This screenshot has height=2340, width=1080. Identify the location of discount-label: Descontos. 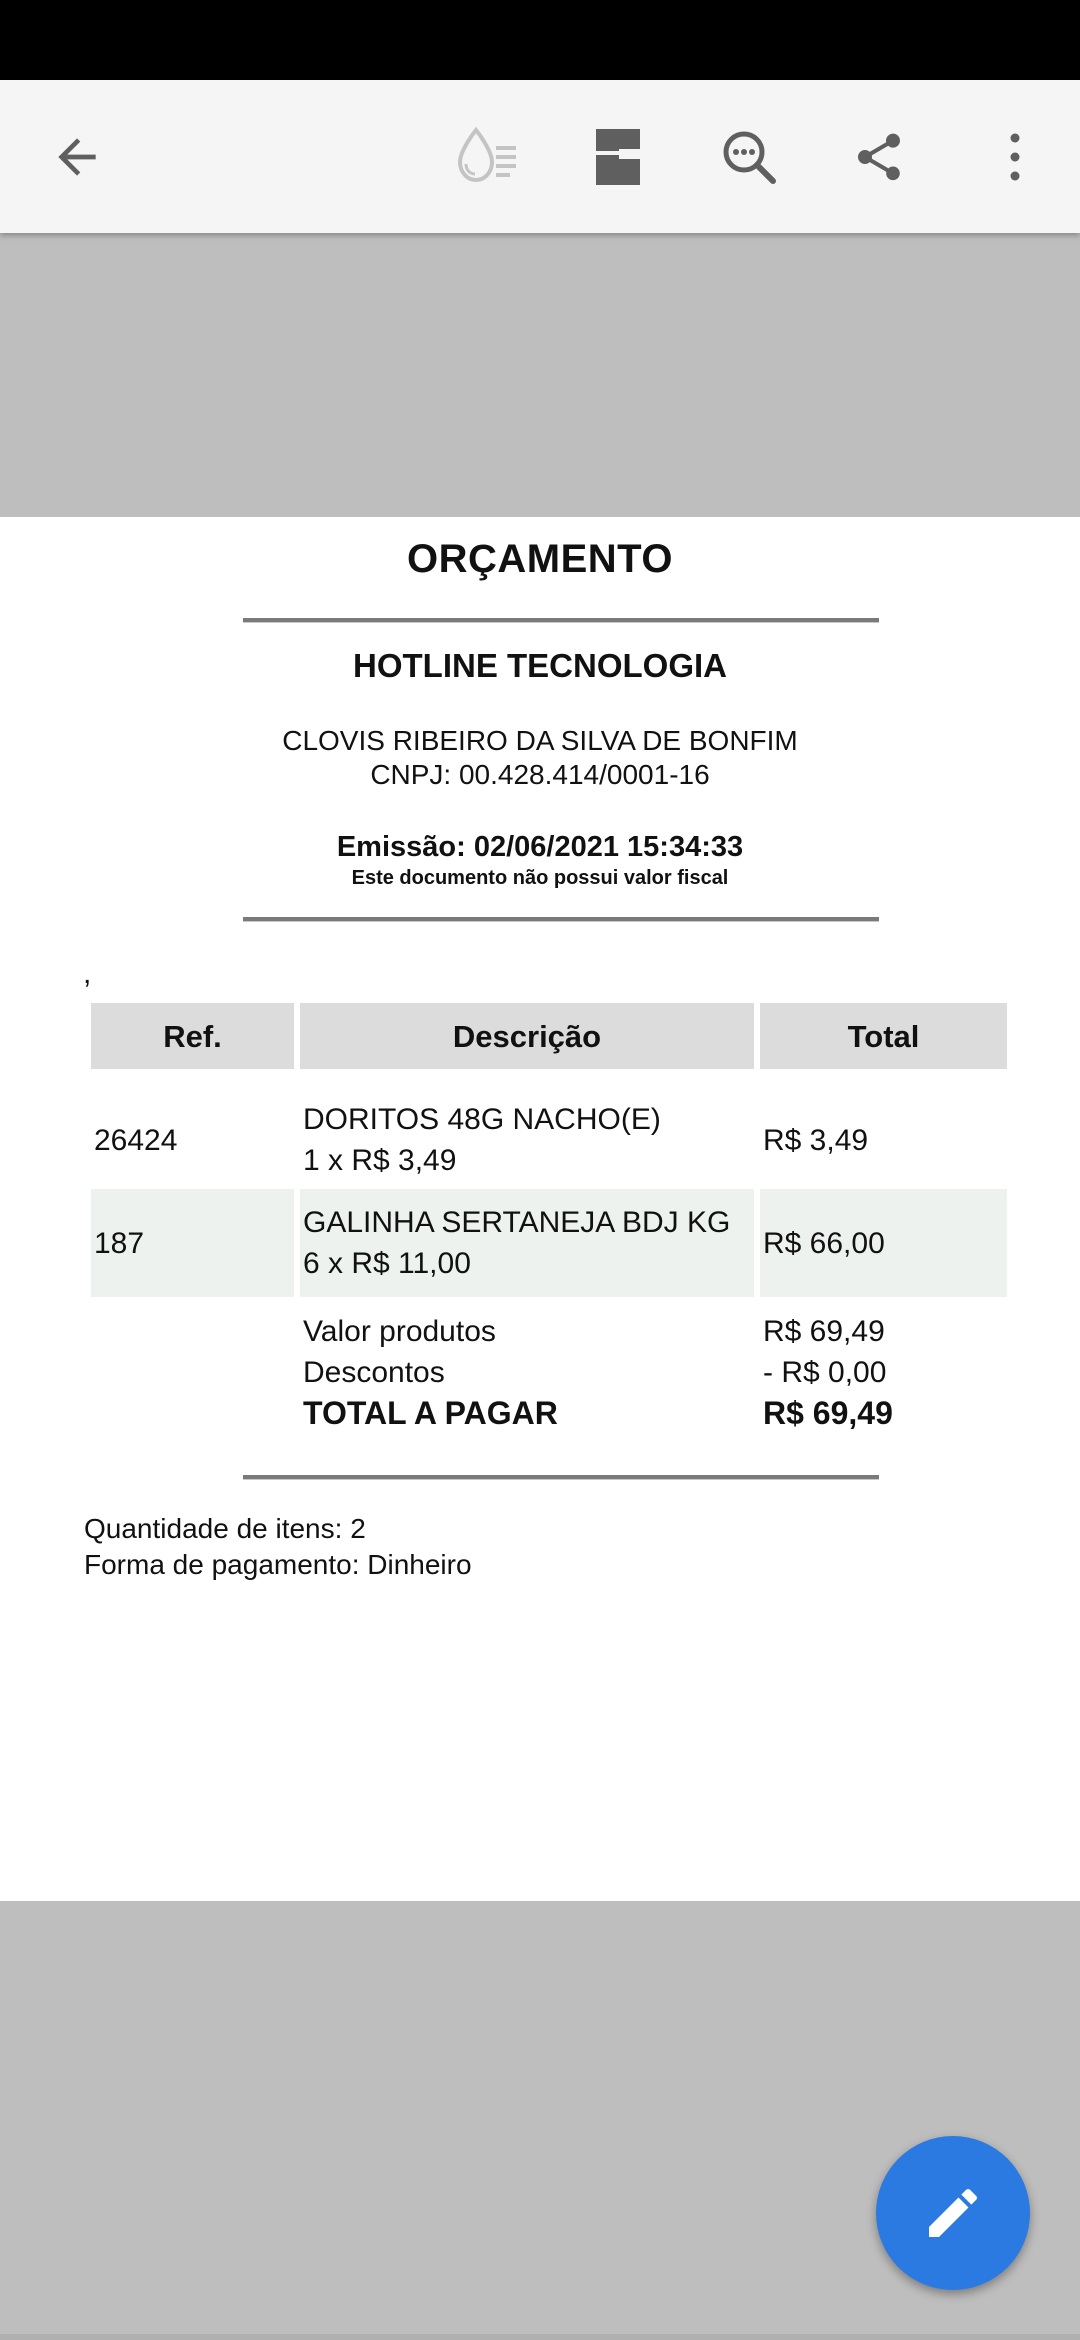
(374, 1372).